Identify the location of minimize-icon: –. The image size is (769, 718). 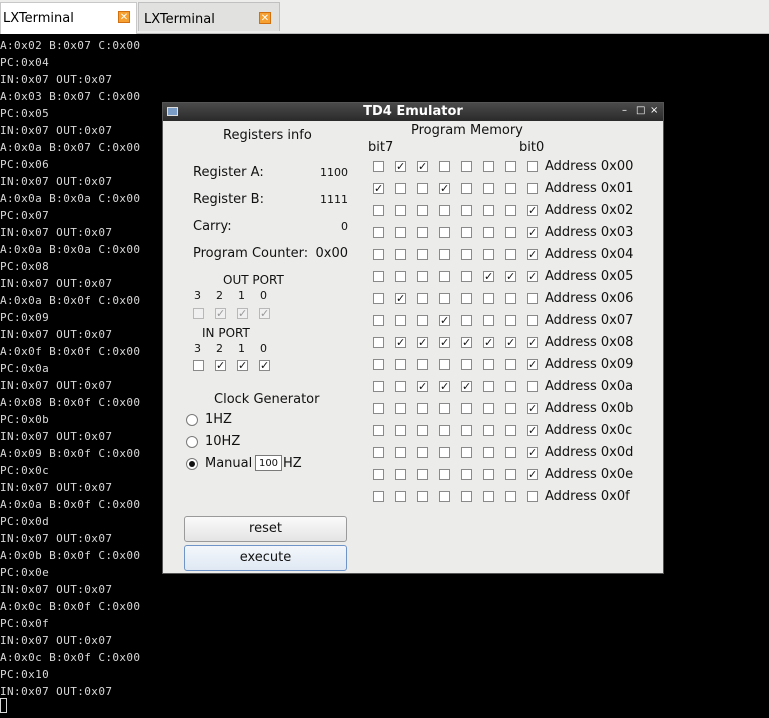
(624, 111).